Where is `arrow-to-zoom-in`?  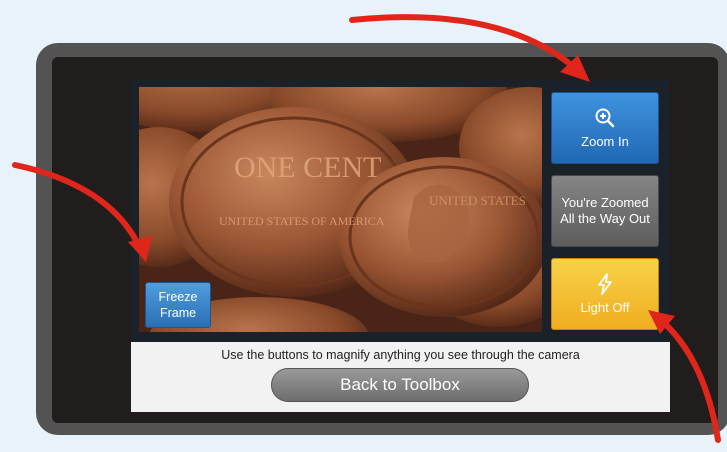
arrow-to-zoom-in is located at coordinates (463, 42).